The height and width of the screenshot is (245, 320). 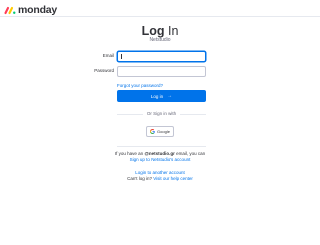 I want to click on title-bold: Log, so click(x=153, y=31).